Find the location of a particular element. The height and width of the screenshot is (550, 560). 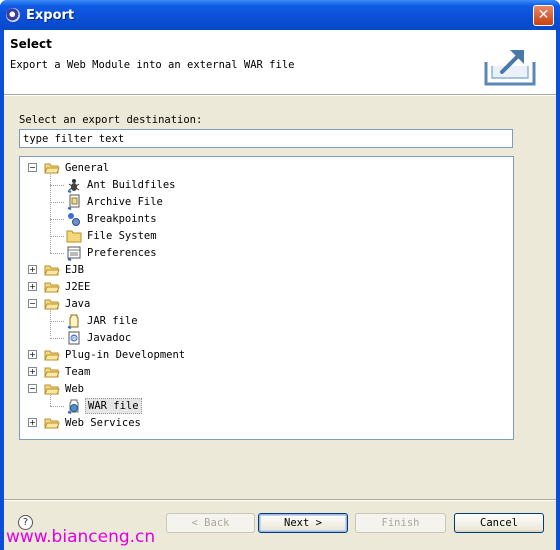

tree-node-team: + Team is located at coordinates (60, 371).